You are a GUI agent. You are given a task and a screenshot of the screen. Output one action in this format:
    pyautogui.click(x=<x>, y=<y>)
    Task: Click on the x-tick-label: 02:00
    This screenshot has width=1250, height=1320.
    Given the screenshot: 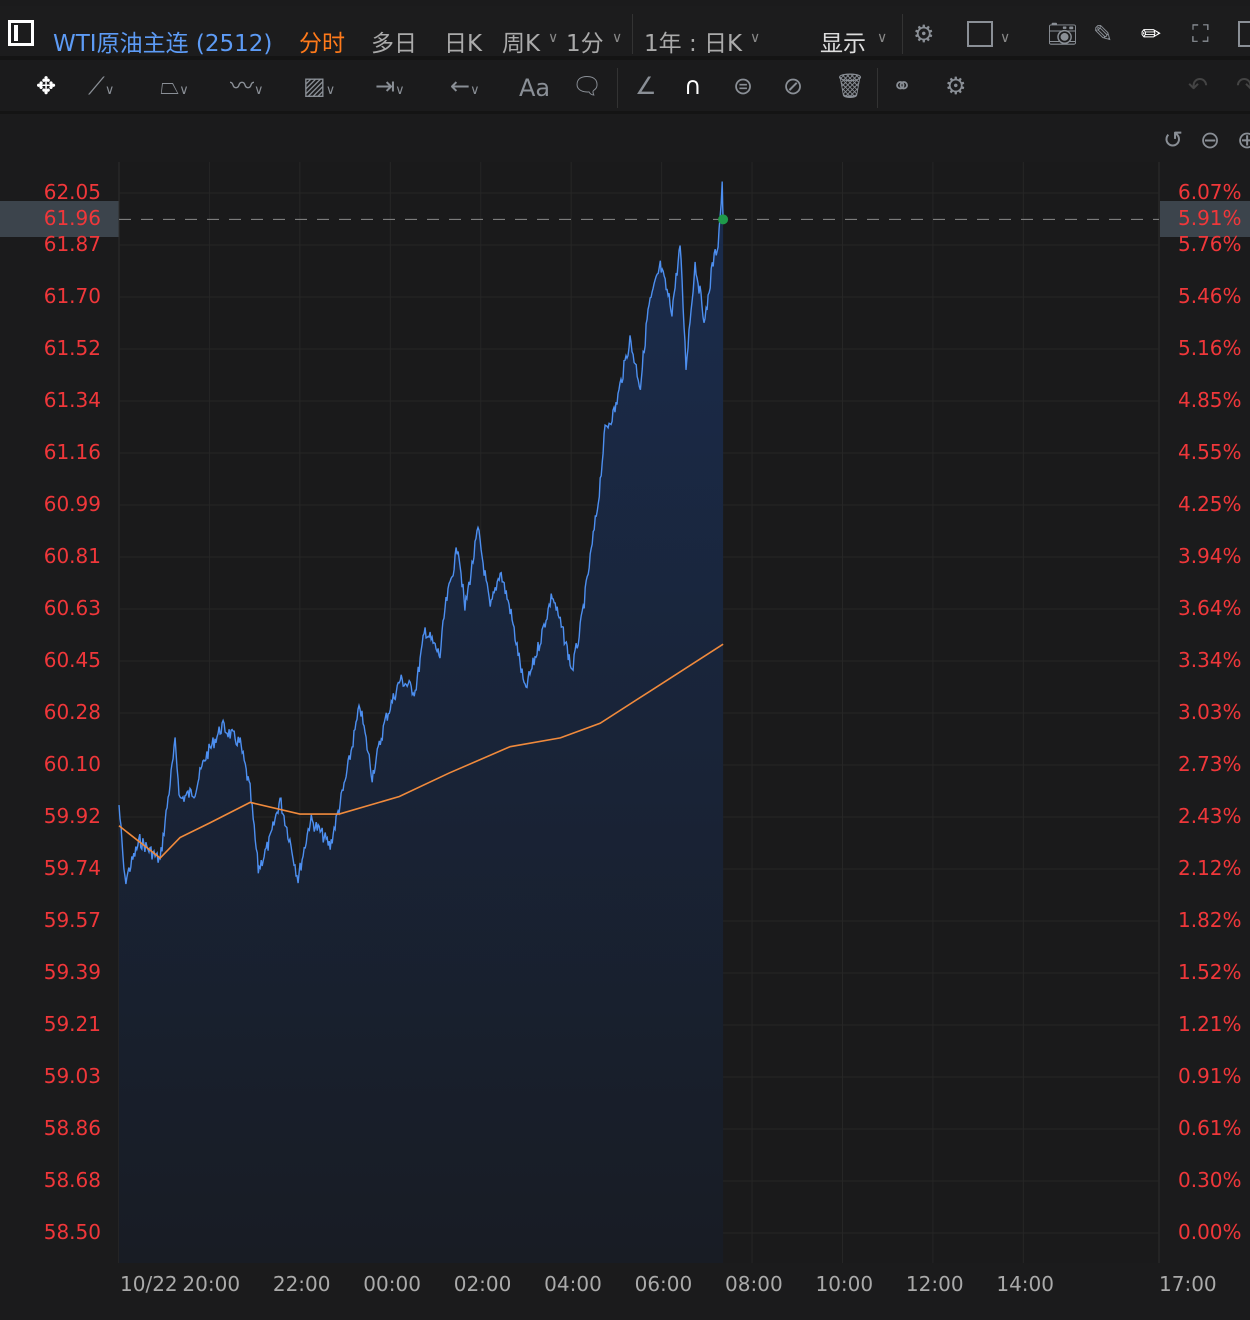 What is the action you would take?
    pyautogui.click(x=482, y=1284)
    